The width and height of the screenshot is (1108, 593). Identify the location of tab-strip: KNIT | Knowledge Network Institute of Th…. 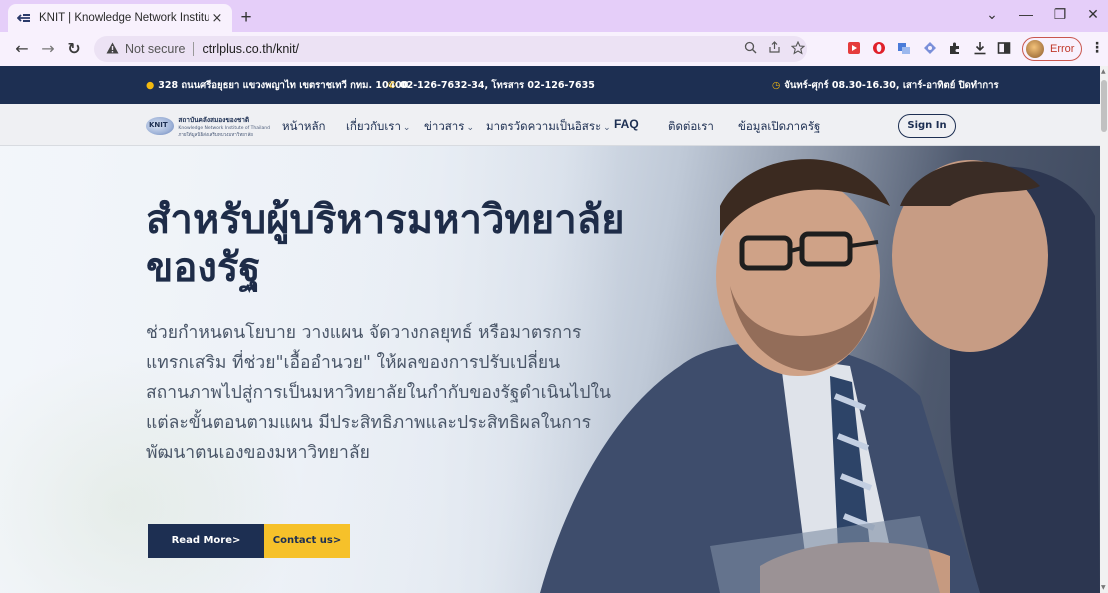
(554, 16).